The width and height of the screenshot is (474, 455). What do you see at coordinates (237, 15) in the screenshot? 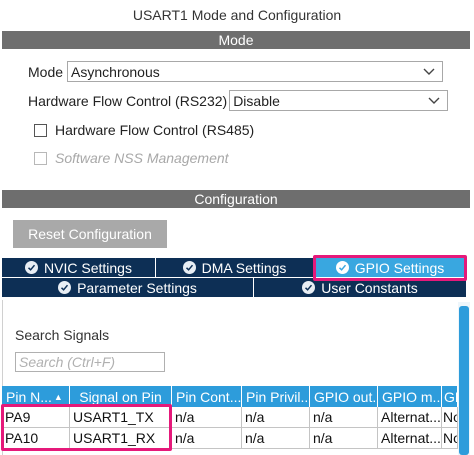
I see `window-title: USART1 Mode and Configuration` at bounding box center [237, 15].